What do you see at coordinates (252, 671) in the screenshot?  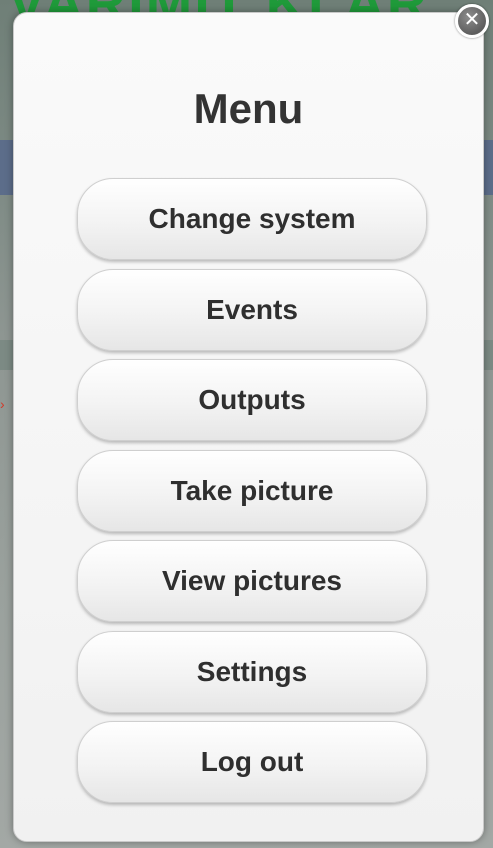 I see `settings-button: Settings` at bounding box center [252, 671].